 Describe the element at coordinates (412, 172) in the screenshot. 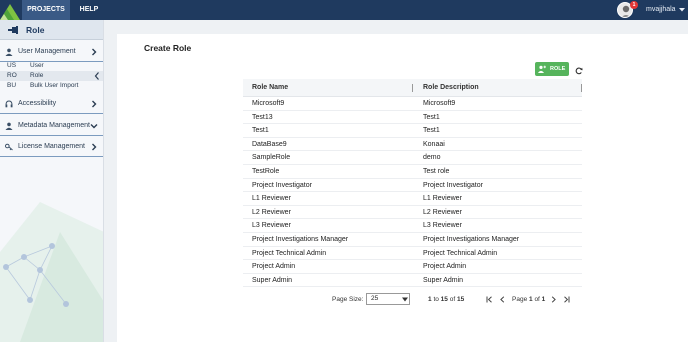

I see `table-row: TestRole Test role` at that location.